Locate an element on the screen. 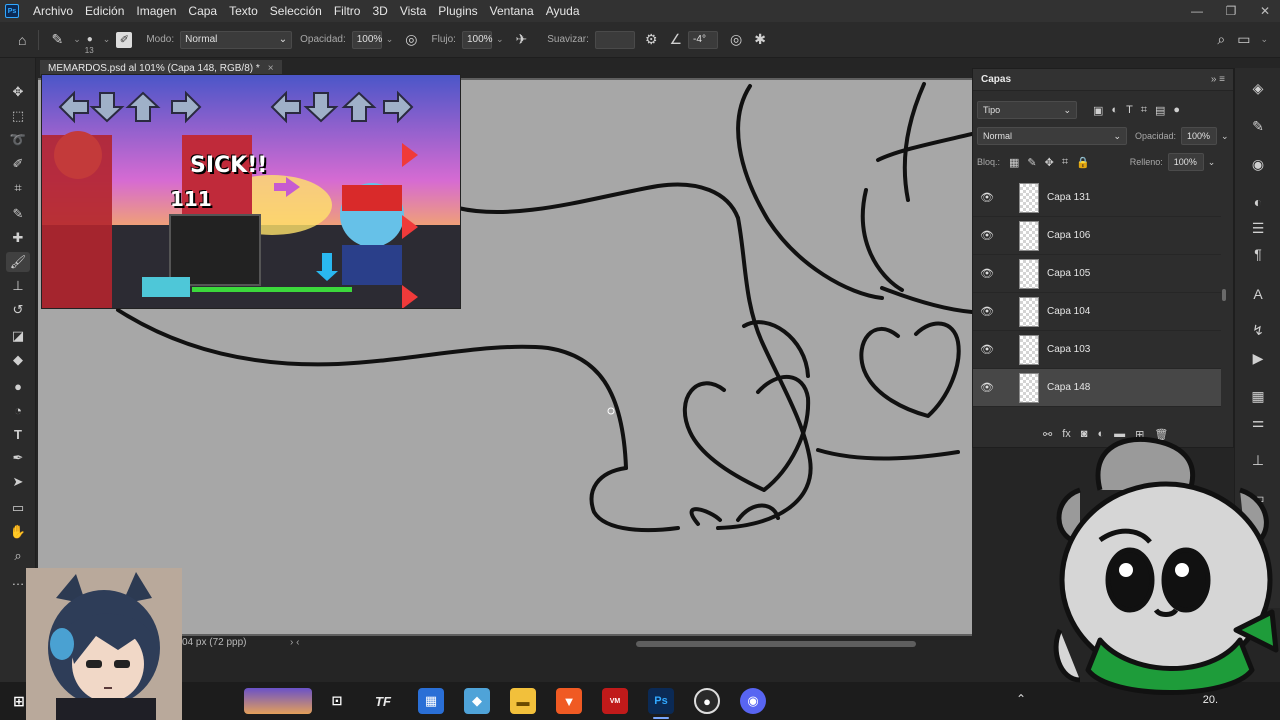 The width and height of the screenshot is (1280, 720). smoothing-input is located at coordinates (614, 39).